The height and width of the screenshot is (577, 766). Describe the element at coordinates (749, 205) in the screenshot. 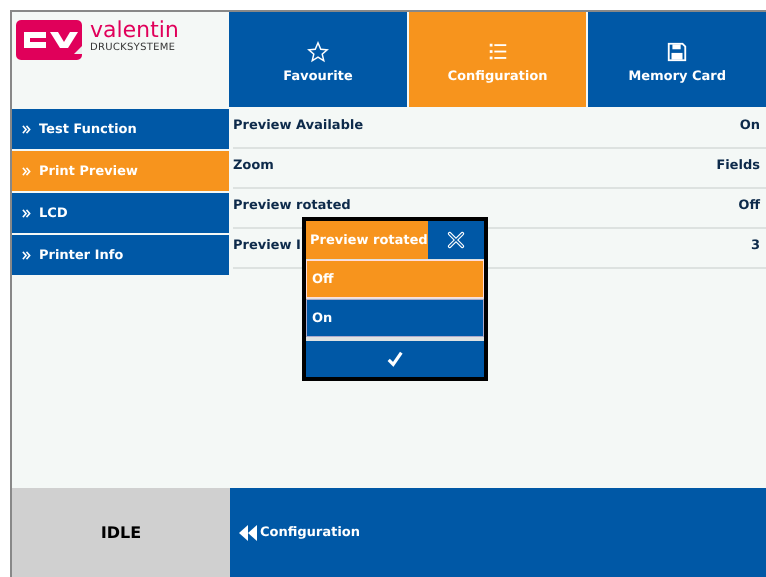

I see `setting-value: Off` at that location.